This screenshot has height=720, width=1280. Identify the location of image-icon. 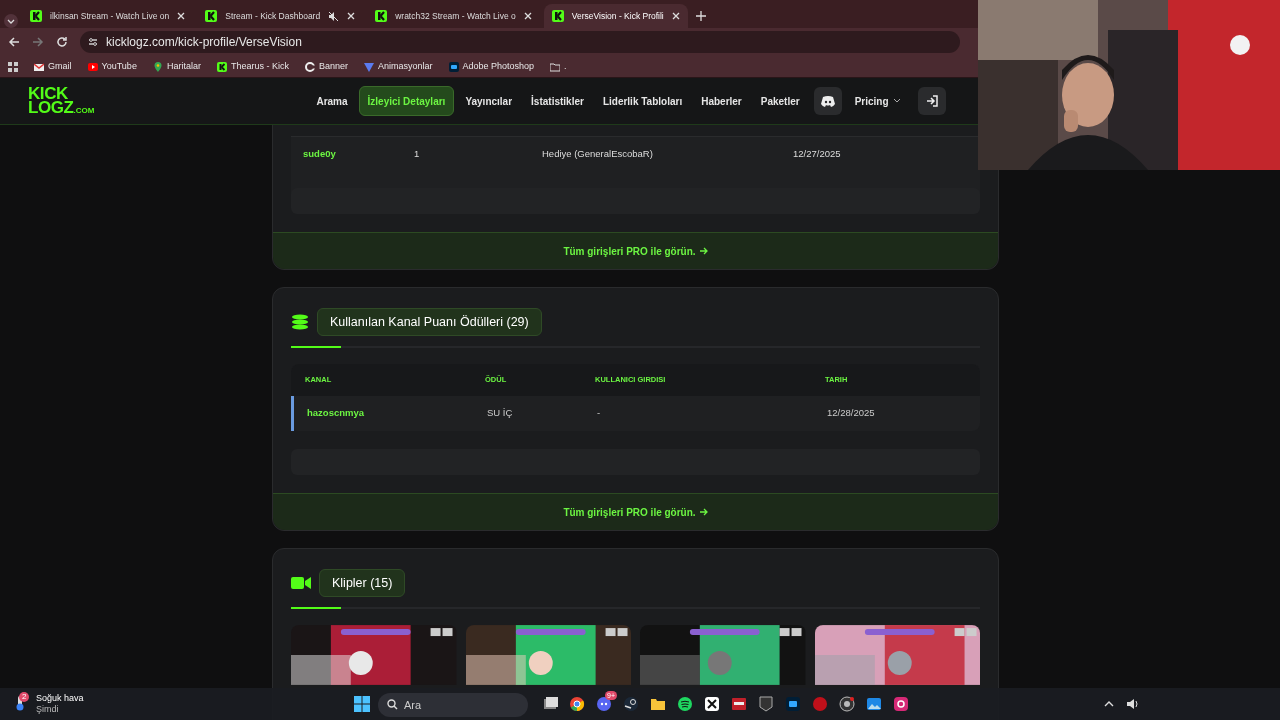
(874, 704).